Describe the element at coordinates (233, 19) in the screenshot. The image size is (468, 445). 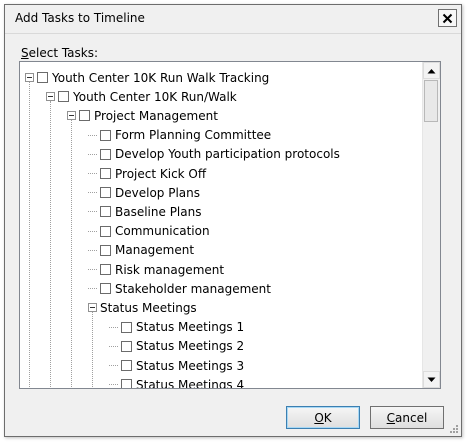
I see `title-bar: Add Tasks to Timeline` at that location.